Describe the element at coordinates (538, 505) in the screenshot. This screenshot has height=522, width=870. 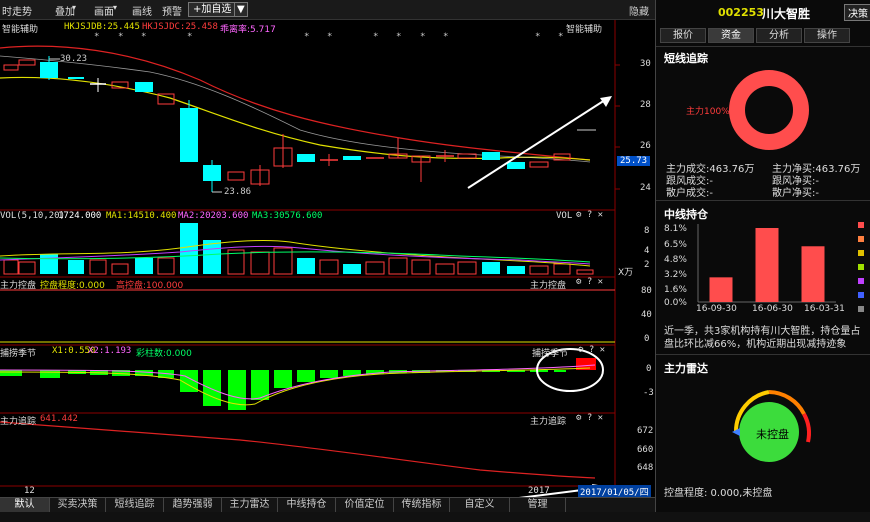
I see `tab-manage: 管理` at that location.